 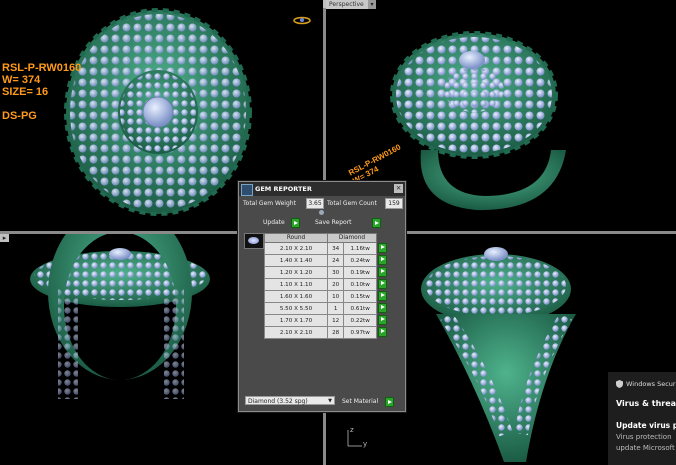 I want to click on ring-info-label: RSL-P-RW0160 W= 374 SIZE= 16 DS-PG, so click(x=41, y=92).